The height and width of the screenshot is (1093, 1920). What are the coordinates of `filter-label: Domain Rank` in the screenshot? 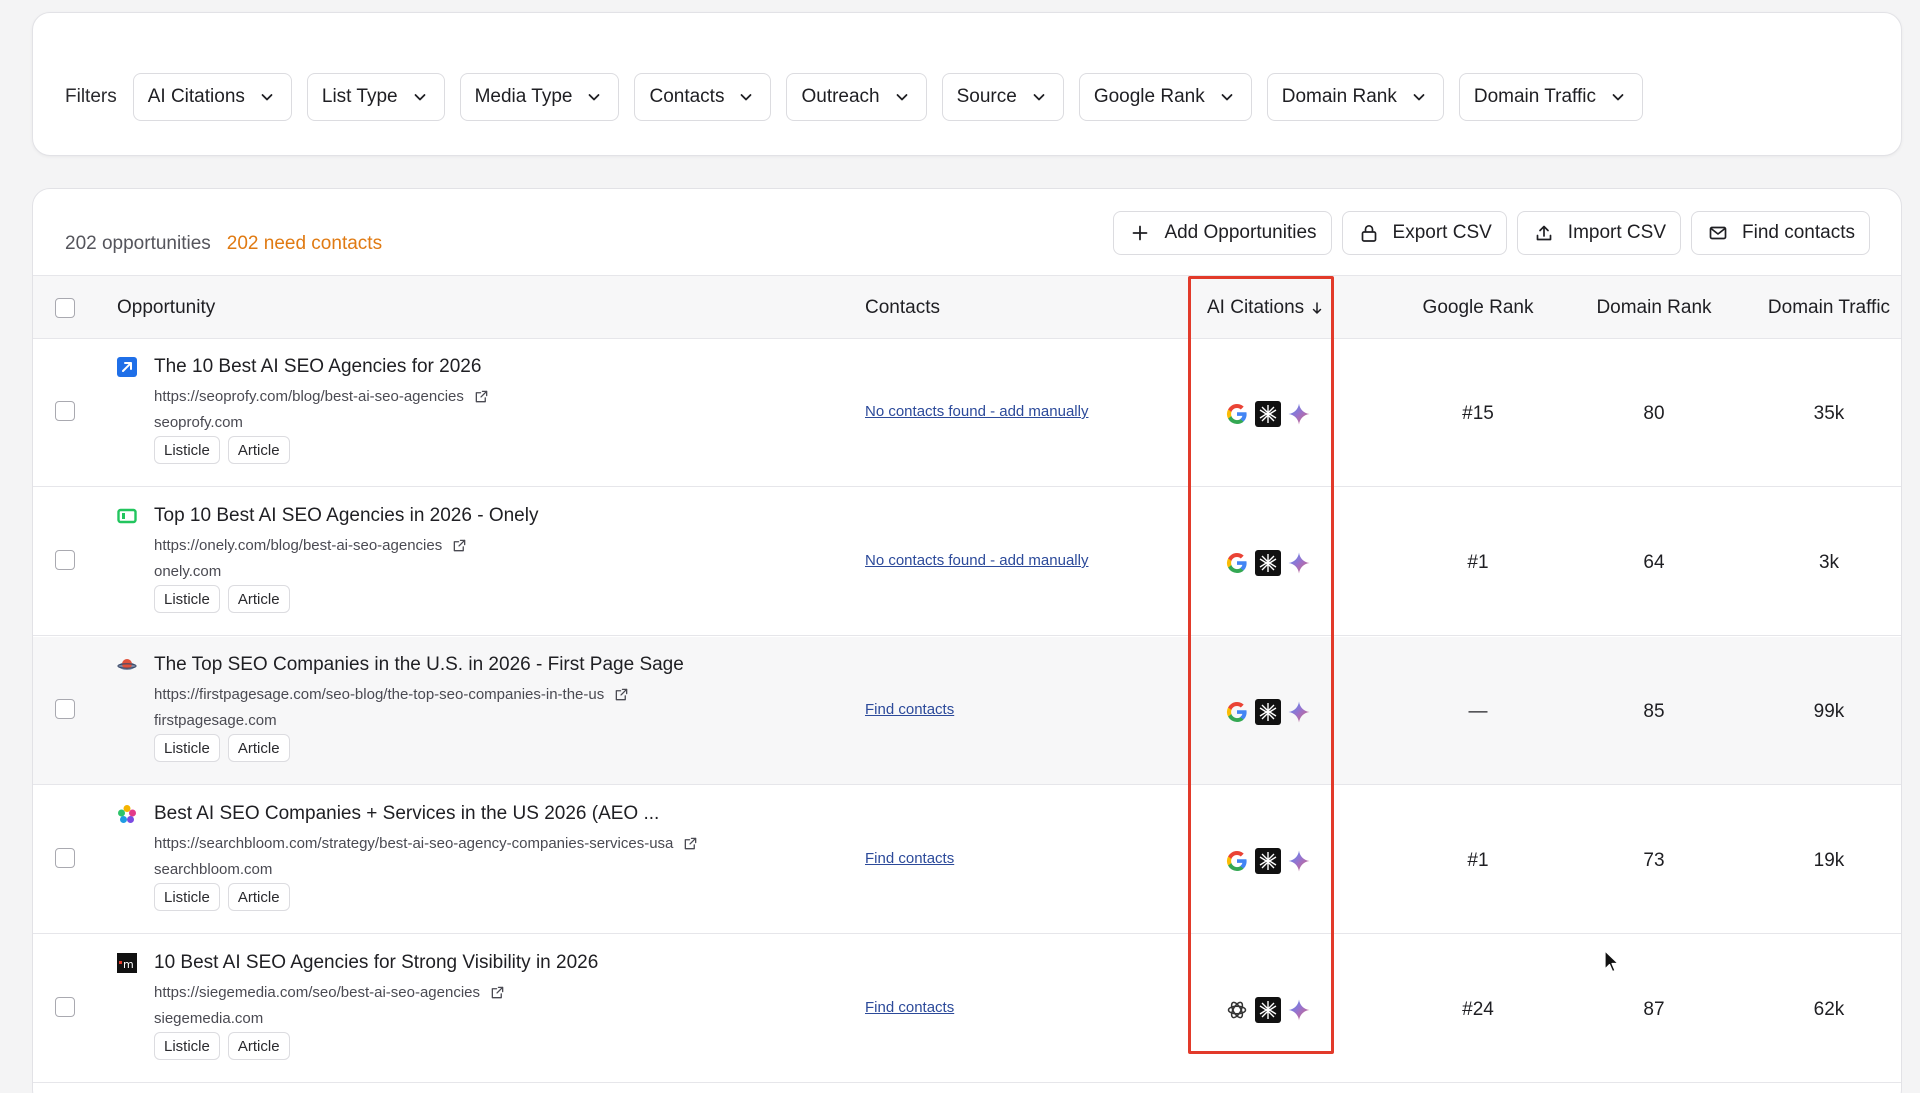 It's located at (1339, 96).